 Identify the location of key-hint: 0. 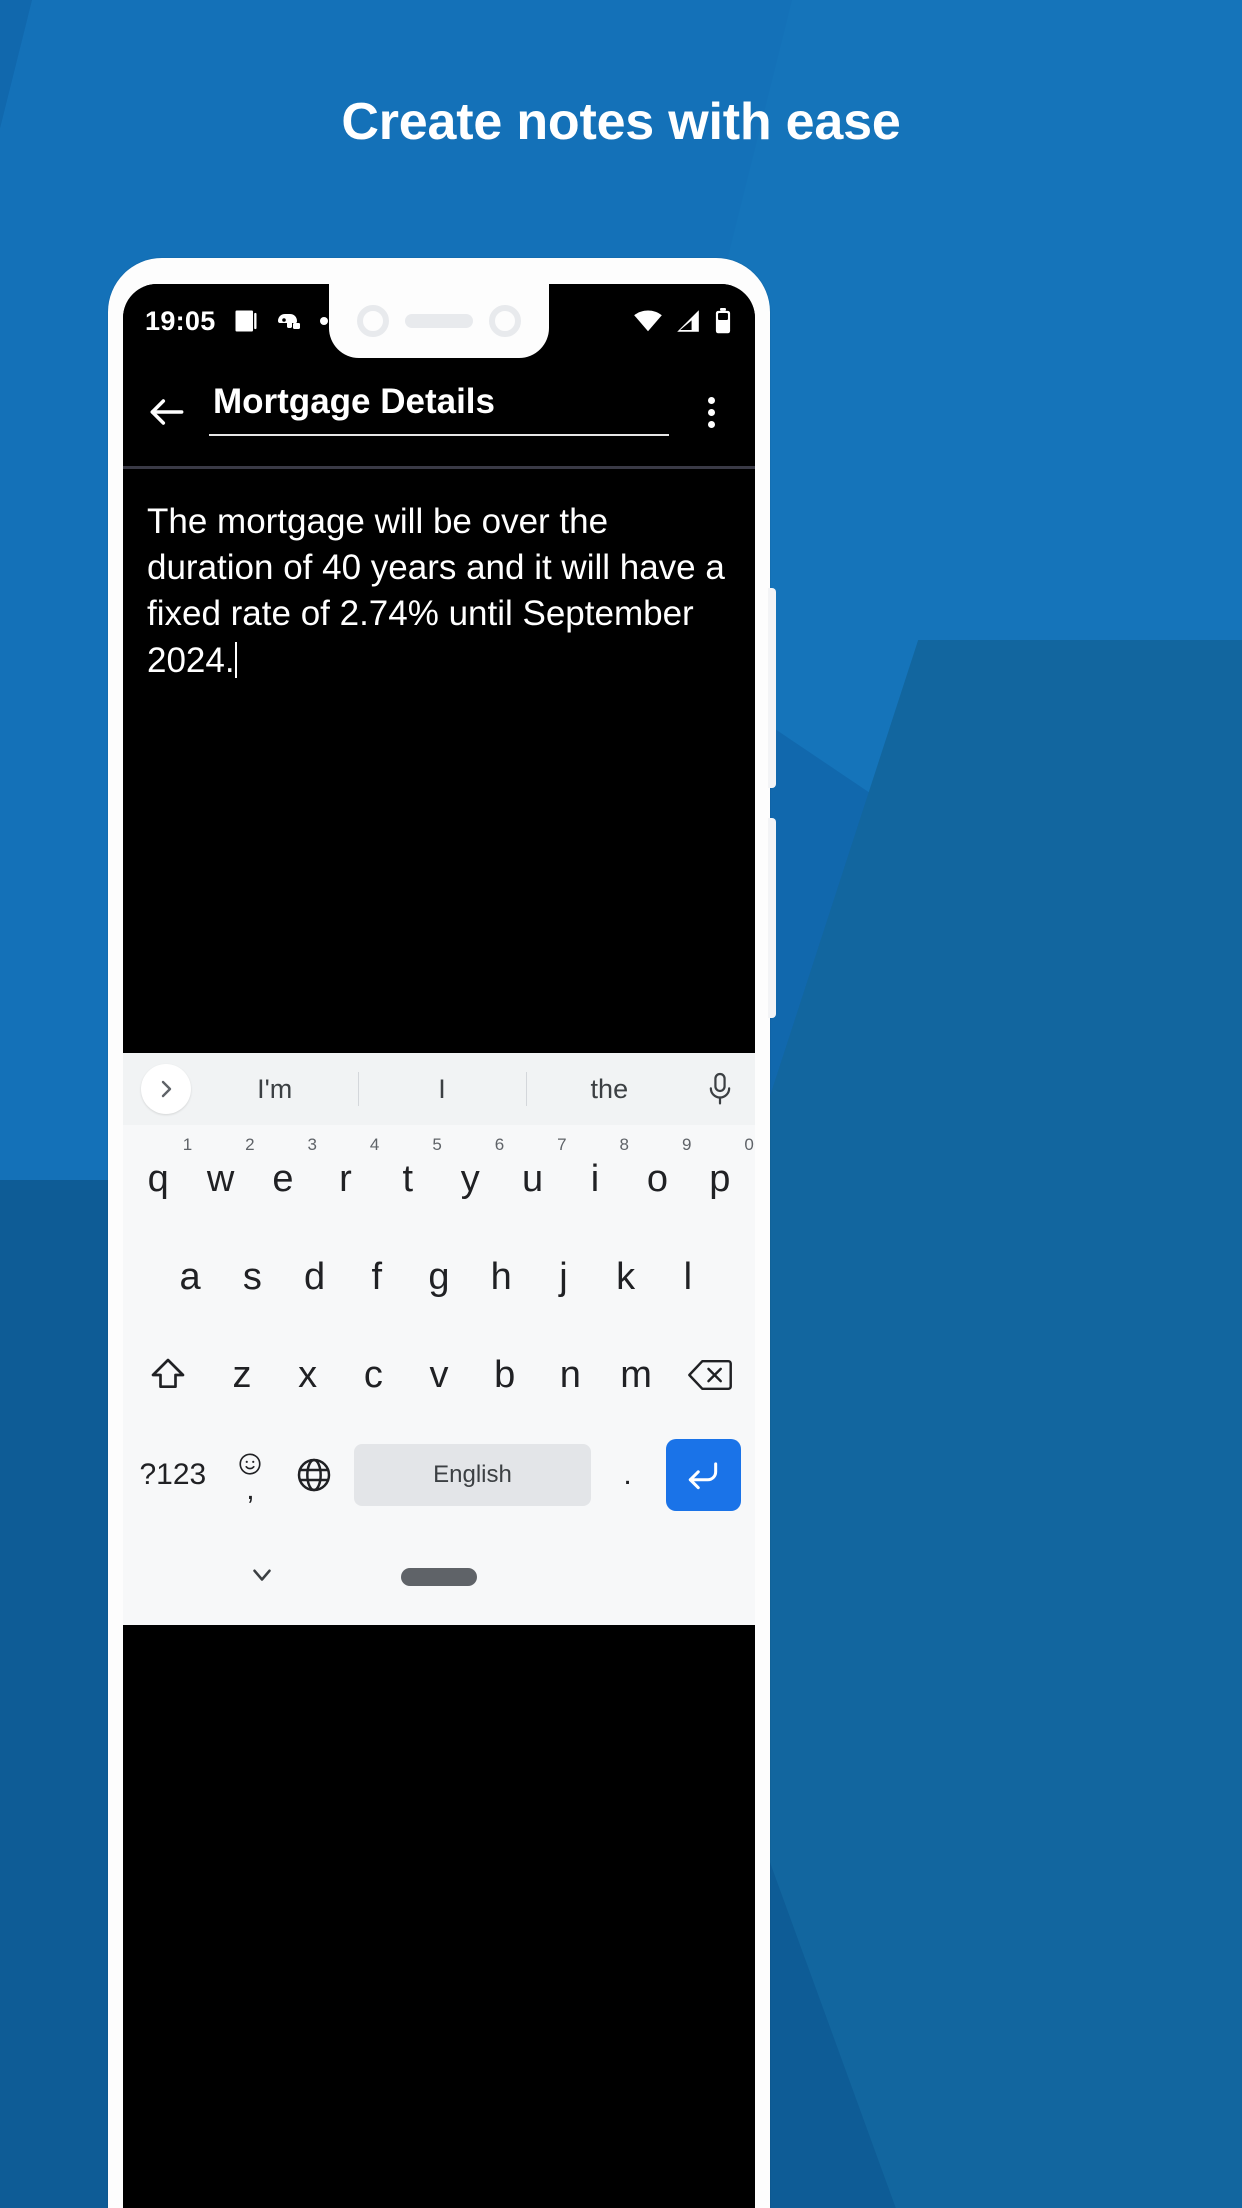
(749, 1144).